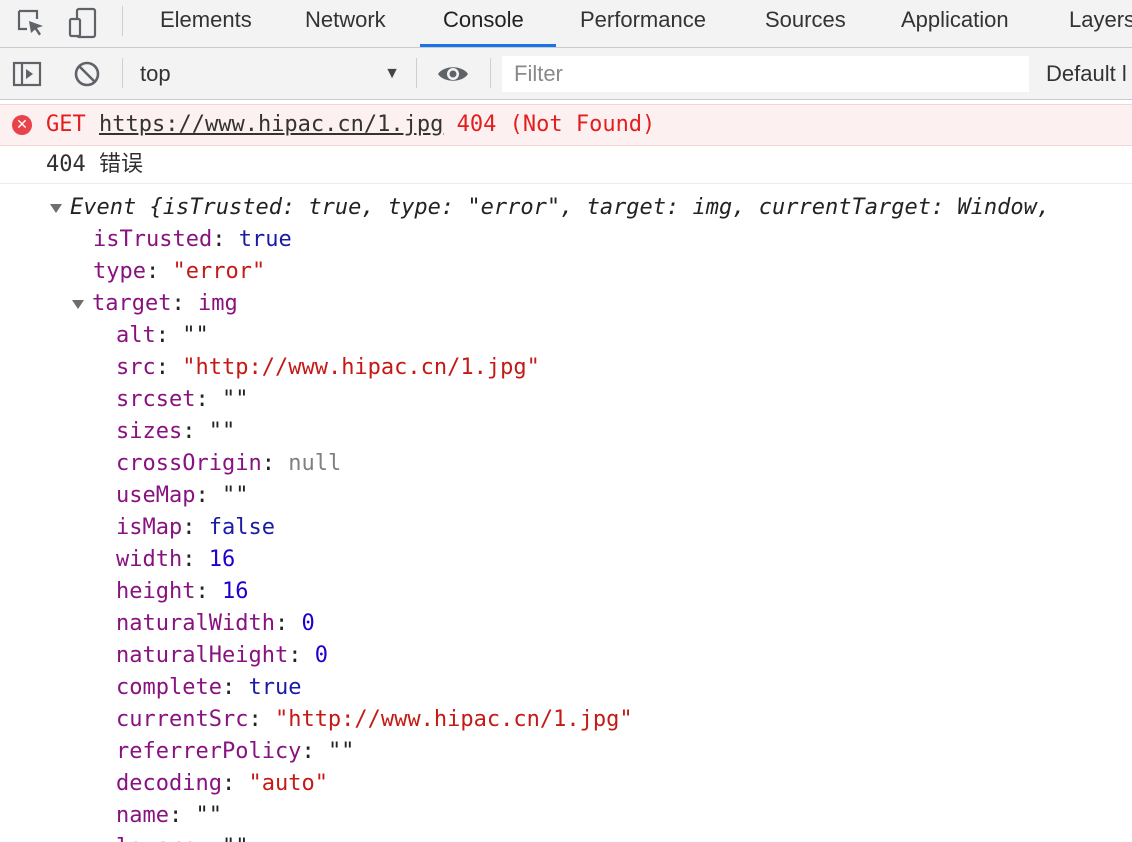 The image size is (1132, 842). Describe the element at coordinates (22, 125) in the screenshot. I see `error-icon: ✕` at that location.